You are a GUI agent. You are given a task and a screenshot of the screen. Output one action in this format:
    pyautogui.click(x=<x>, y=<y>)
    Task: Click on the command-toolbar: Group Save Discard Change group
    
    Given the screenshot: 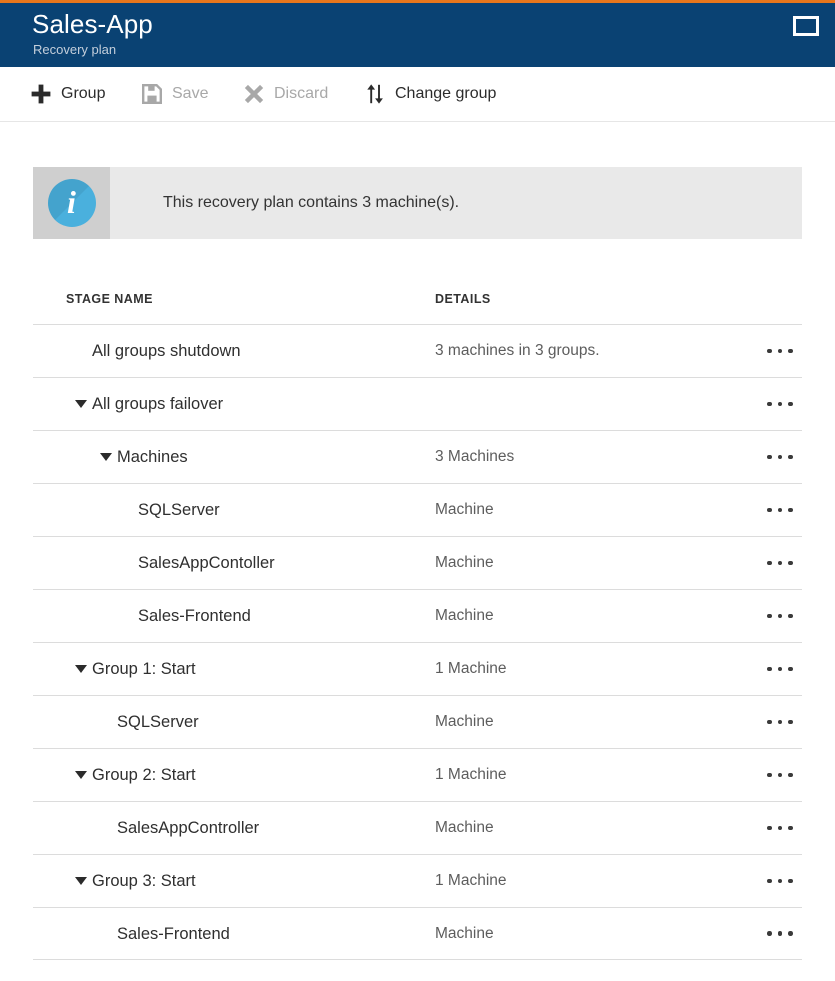 What is the action you would take?
    pyautogui.click(x=417, y=94)
    